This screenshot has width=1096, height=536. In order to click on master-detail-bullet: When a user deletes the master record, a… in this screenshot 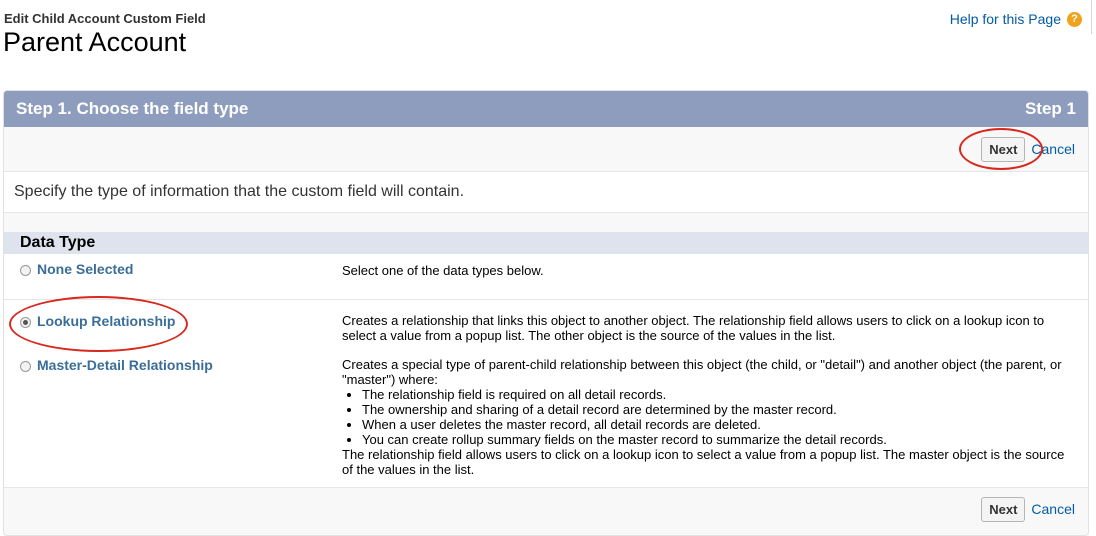, I will do `click(715, 424)`.